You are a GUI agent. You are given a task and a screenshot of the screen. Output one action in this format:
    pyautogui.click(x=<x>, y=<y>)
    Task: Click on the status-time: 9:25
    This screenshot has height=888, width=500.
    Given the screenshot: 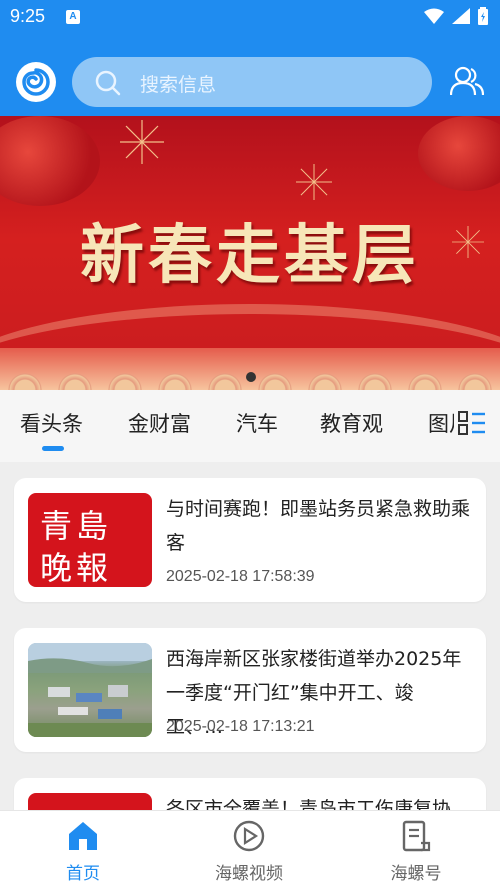 What is the action you would take?
    pyautogui.click(x=28, y=16)
    